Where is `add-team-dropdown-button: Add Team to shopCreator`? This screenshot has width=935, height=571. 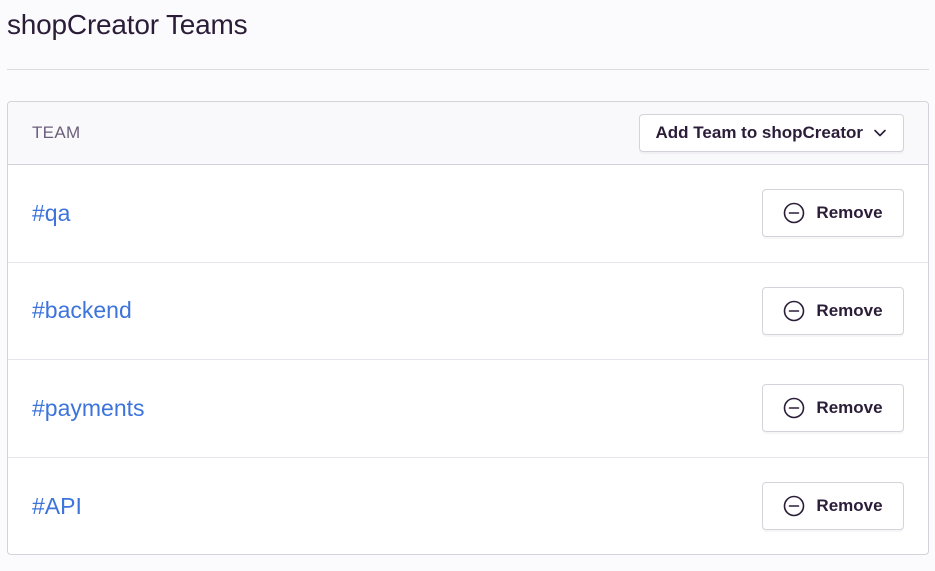 add-team-dropdown-button: Add Team to shopCreator is located at coordinates (771, 133).